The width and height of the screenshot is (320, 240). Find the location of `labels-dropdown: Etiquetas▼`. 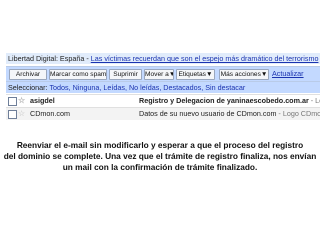

labels-dropdown: Etiquetas▼ is located at coordinates (195, 74).